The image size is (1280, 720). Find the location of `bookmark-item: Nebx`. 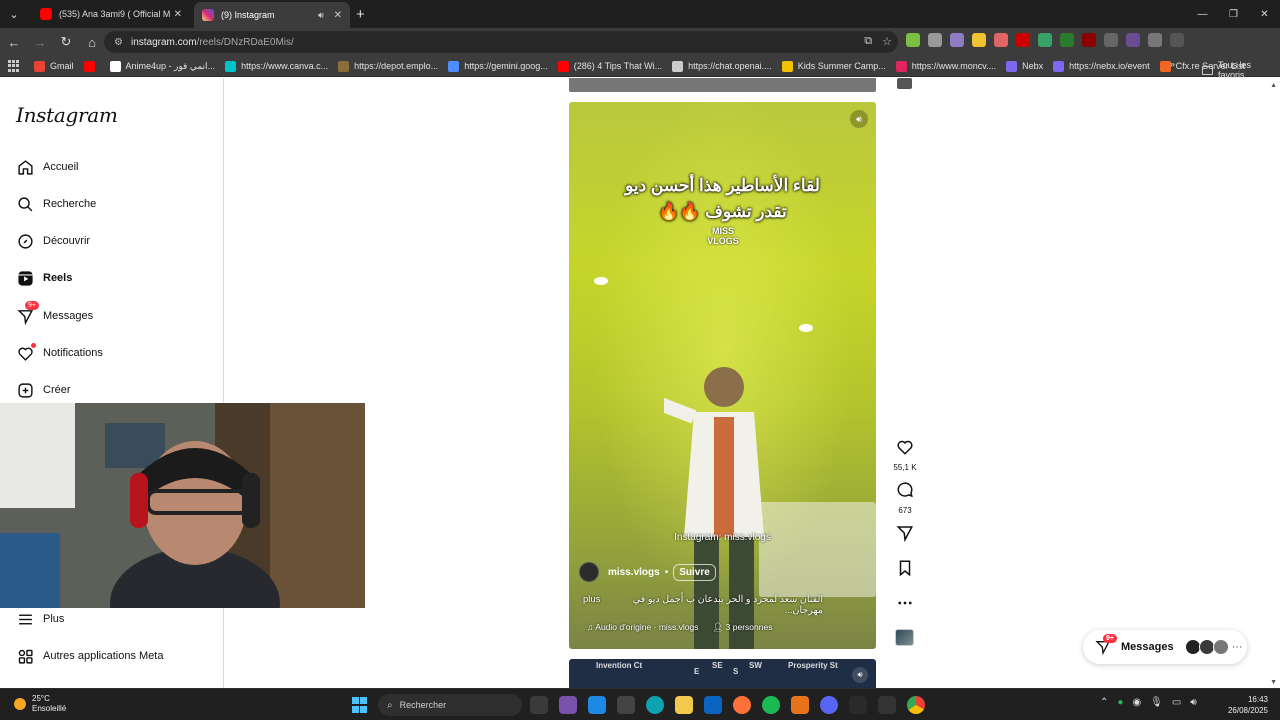

bookmark-item: Nebx is located at coordinates (1024, 66).